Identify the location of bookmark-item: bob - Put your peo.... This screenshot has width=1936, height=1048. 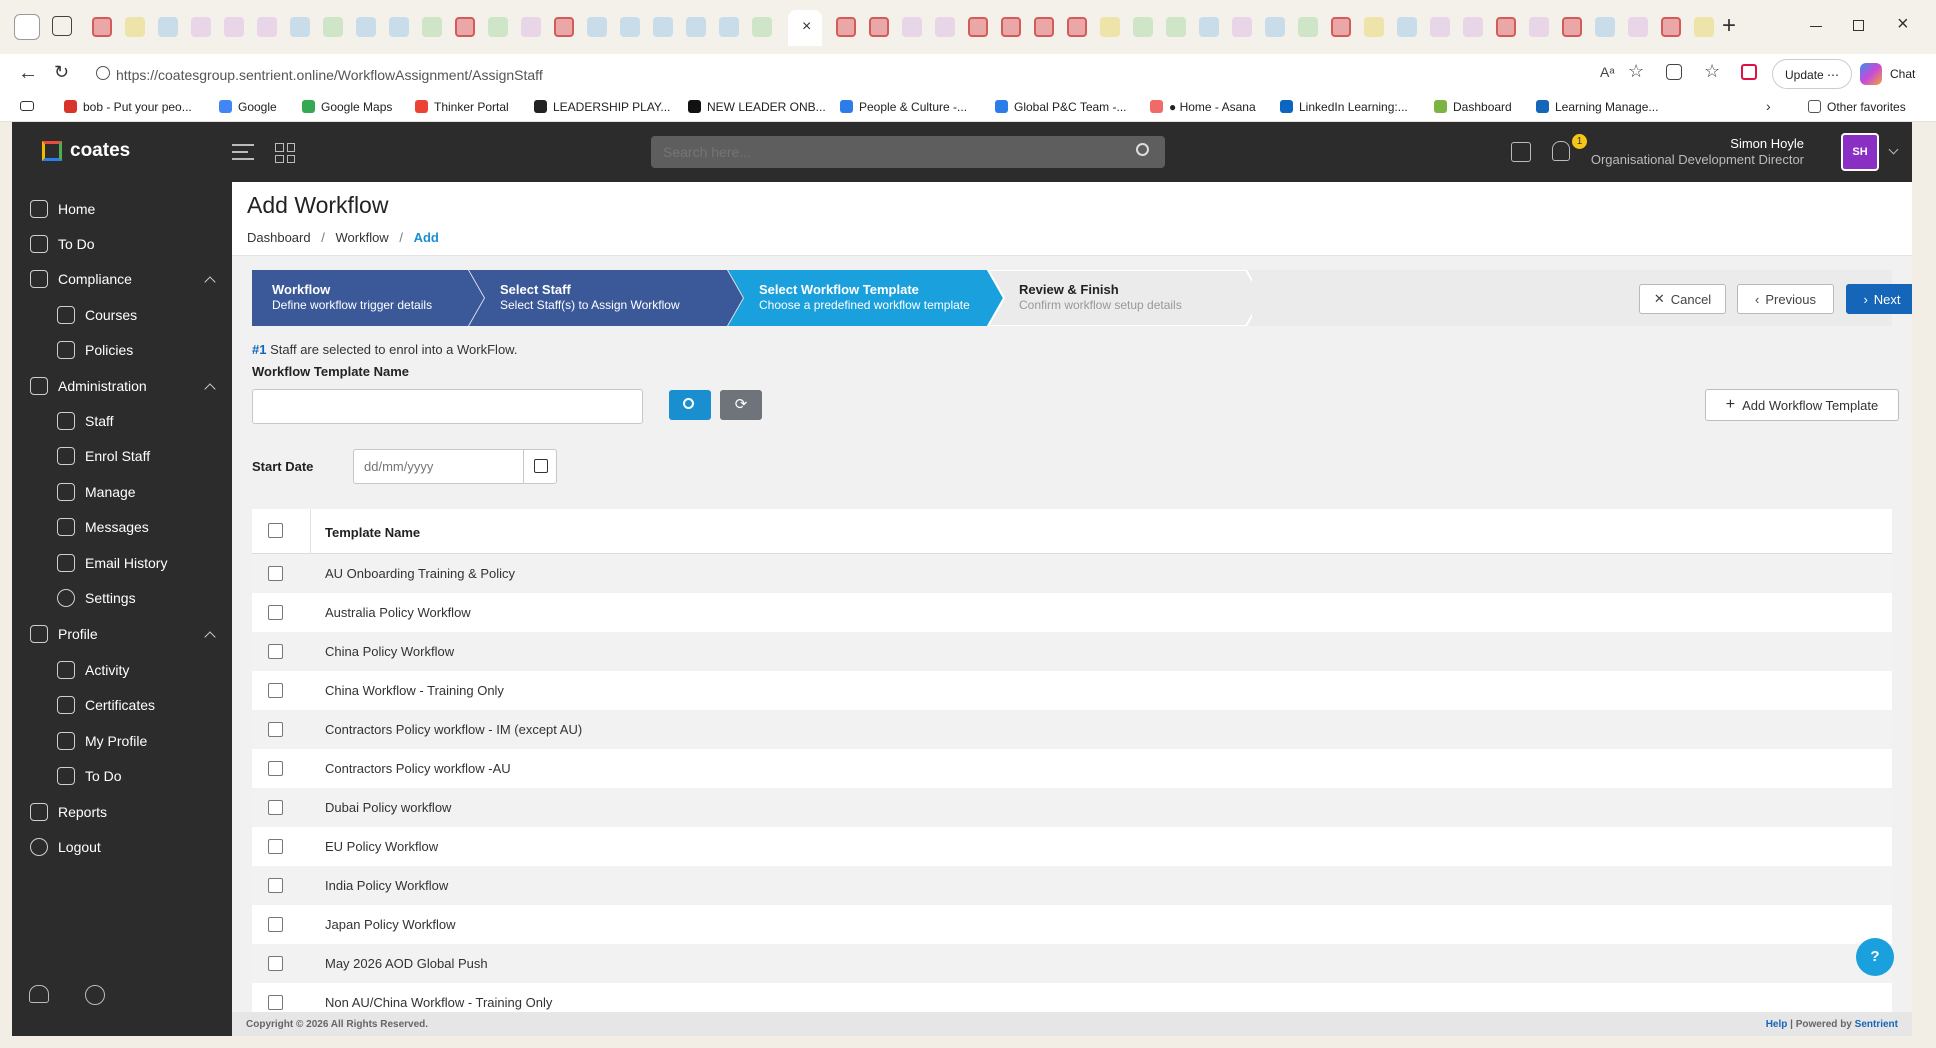
(128, 107).